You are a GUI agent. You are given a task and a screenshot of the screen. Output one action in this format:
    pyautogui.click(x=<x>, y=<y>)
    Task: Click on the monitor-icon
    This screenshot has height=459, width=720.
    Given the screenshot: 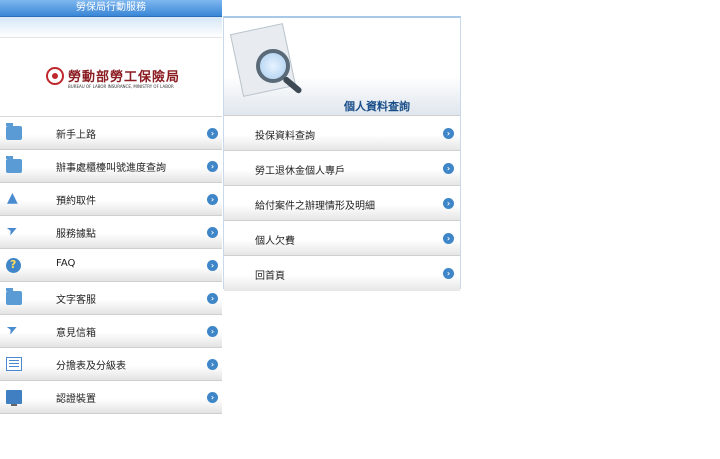 What is the action you would take?
    pyautogui.click(x=14, y=398)
    